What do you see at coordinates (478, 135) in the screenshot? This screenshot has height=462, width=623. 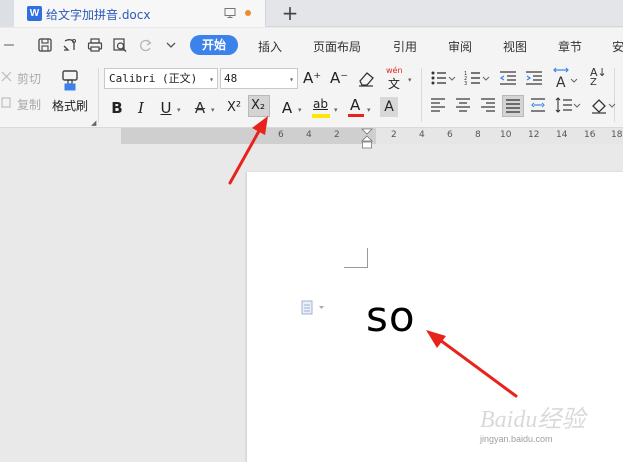 I see `ruler-tick: 8` at bounding box center [478, 135].